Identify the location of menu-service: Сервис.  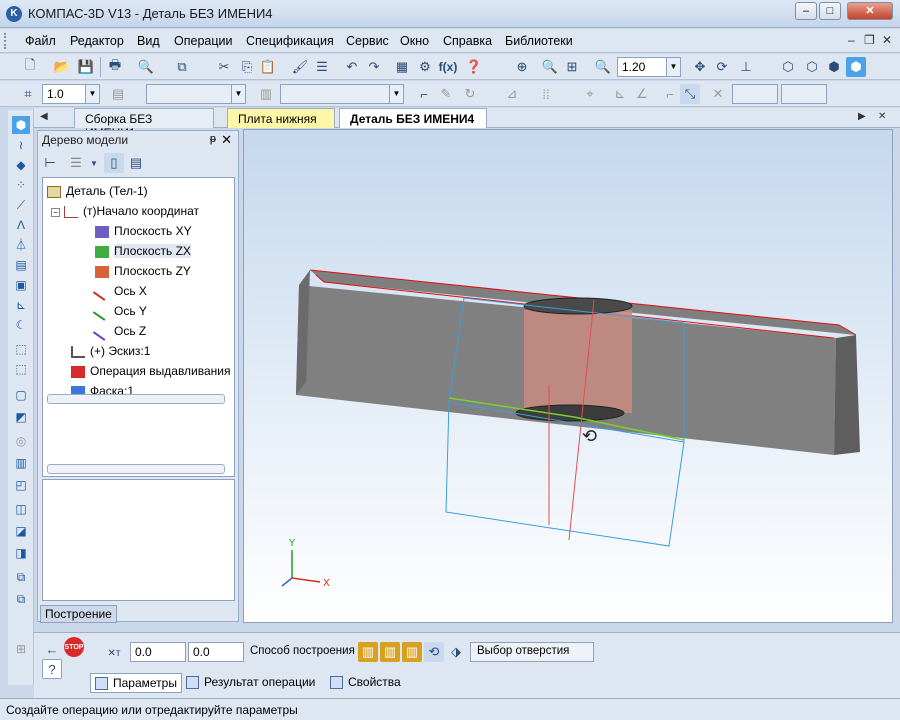
(367, 41).